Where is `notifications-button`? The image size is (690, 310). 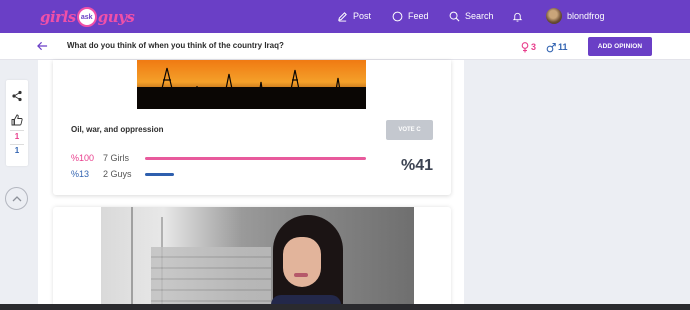
notifications-button is located at coordinates (517, 16).